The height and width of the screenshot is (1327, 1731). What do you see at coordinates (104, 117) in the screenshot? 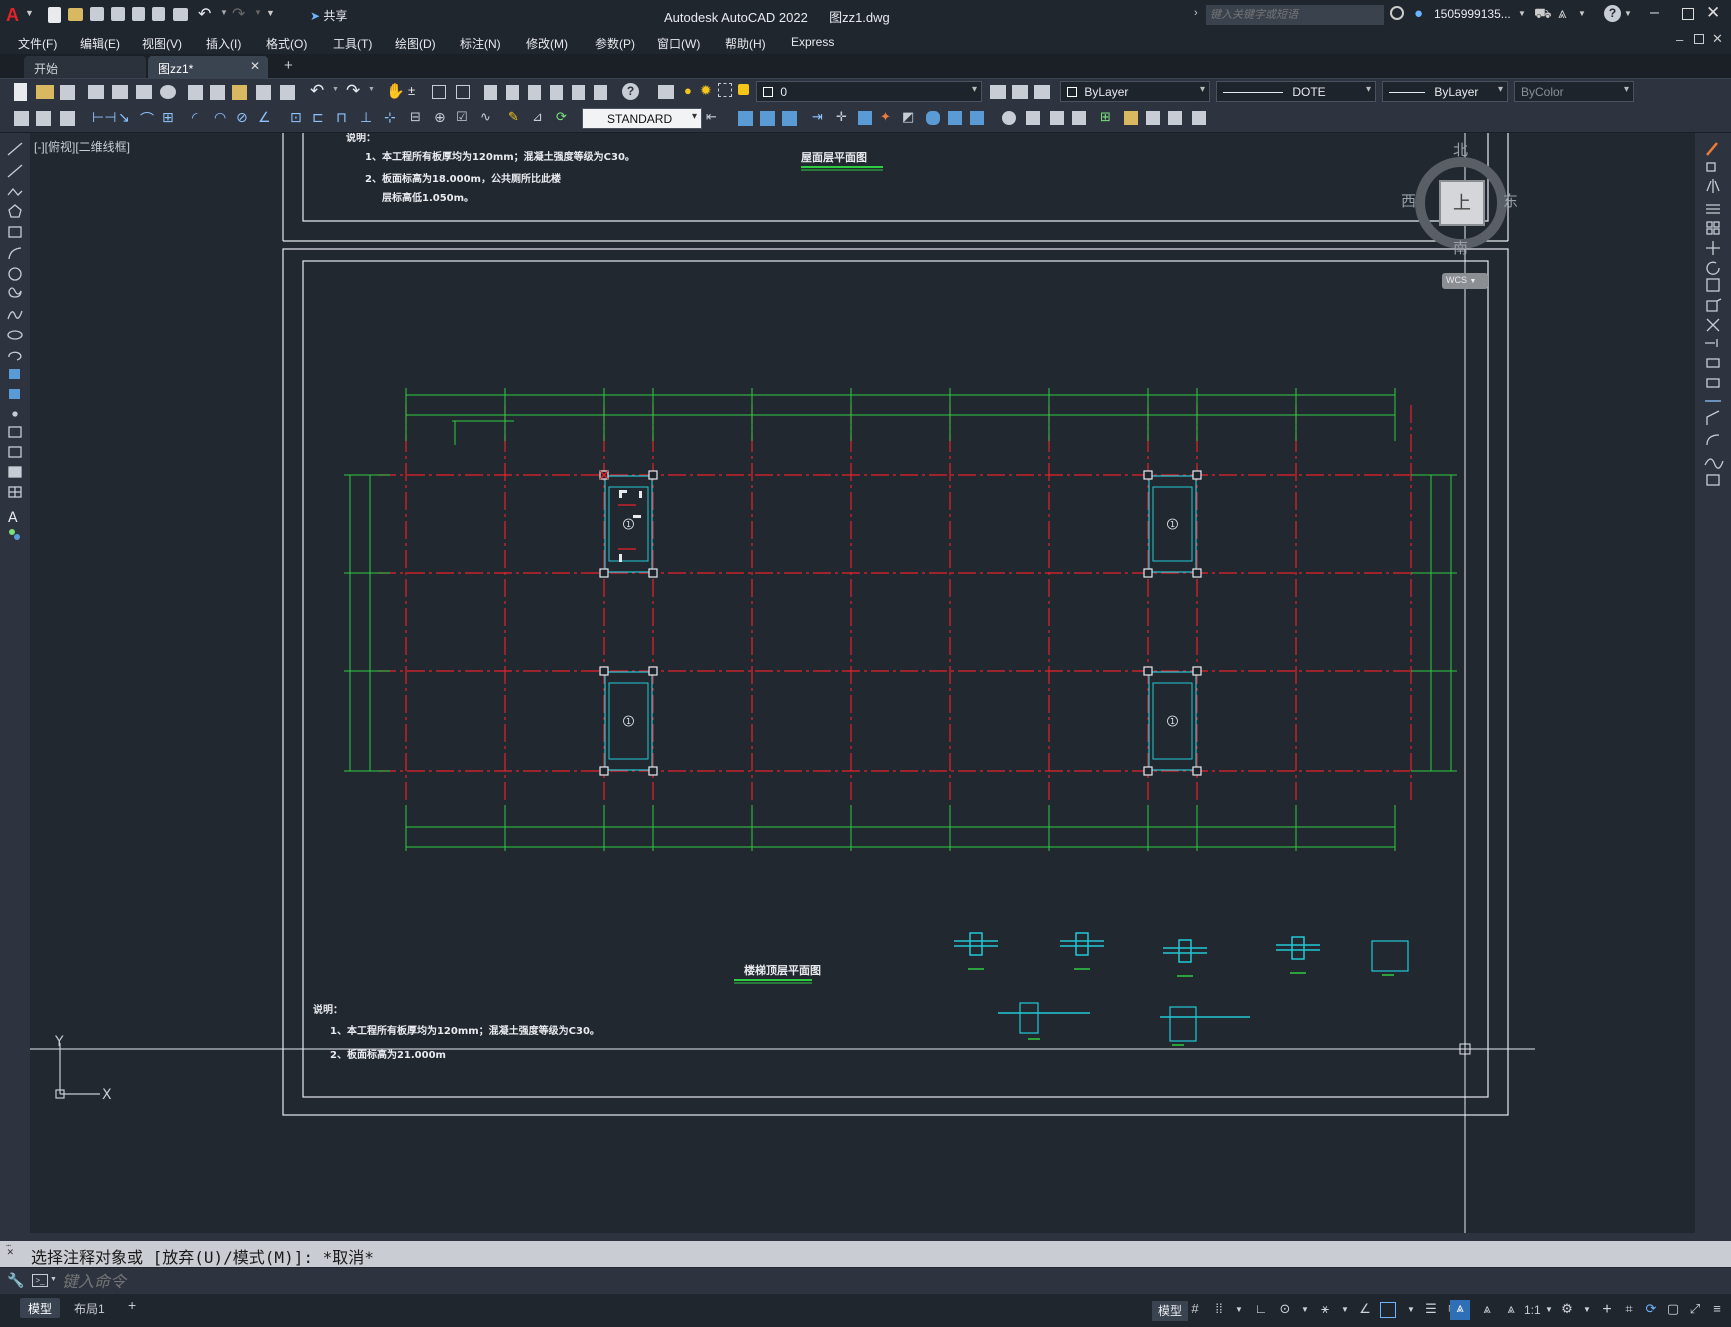
I see `dim-linear-icon: ⊢⊣` at bounding box center [104, 117].